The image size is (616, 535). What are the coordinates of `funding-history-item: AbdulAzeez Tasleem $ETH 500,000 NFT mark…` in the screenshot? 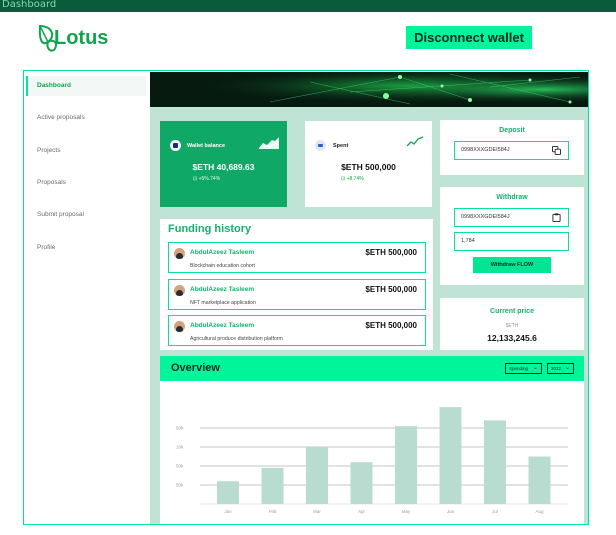 It's located at (297, 294).